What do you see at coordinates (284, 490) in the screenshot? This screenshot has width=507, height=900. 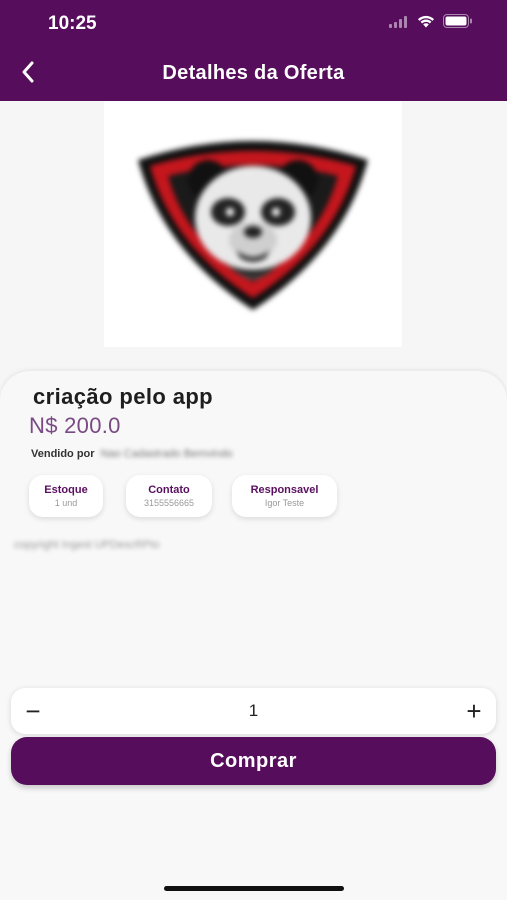 I see `chip-title: Responsavel` at bounding box center [284, 490].